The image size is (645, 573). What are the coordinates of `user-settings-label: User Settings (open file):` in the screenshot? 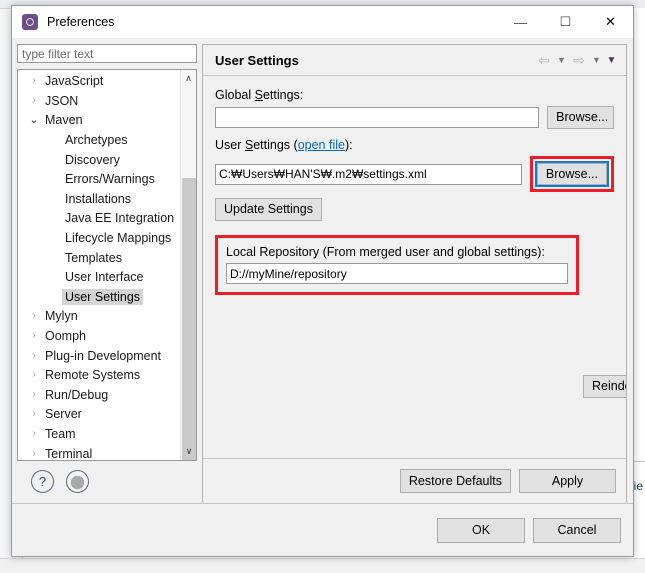 It's located at (414, 145).